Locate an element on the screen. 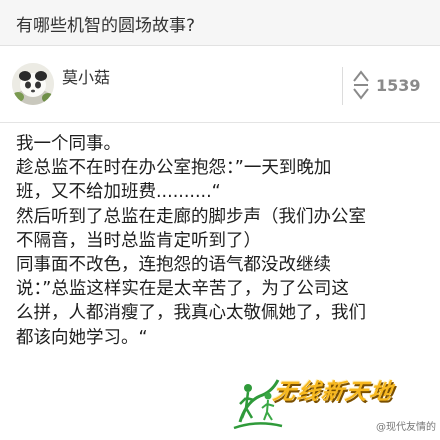 The image size is (440, 440). answer-line: 我一个同事。 is located at coordinates (68, 144).